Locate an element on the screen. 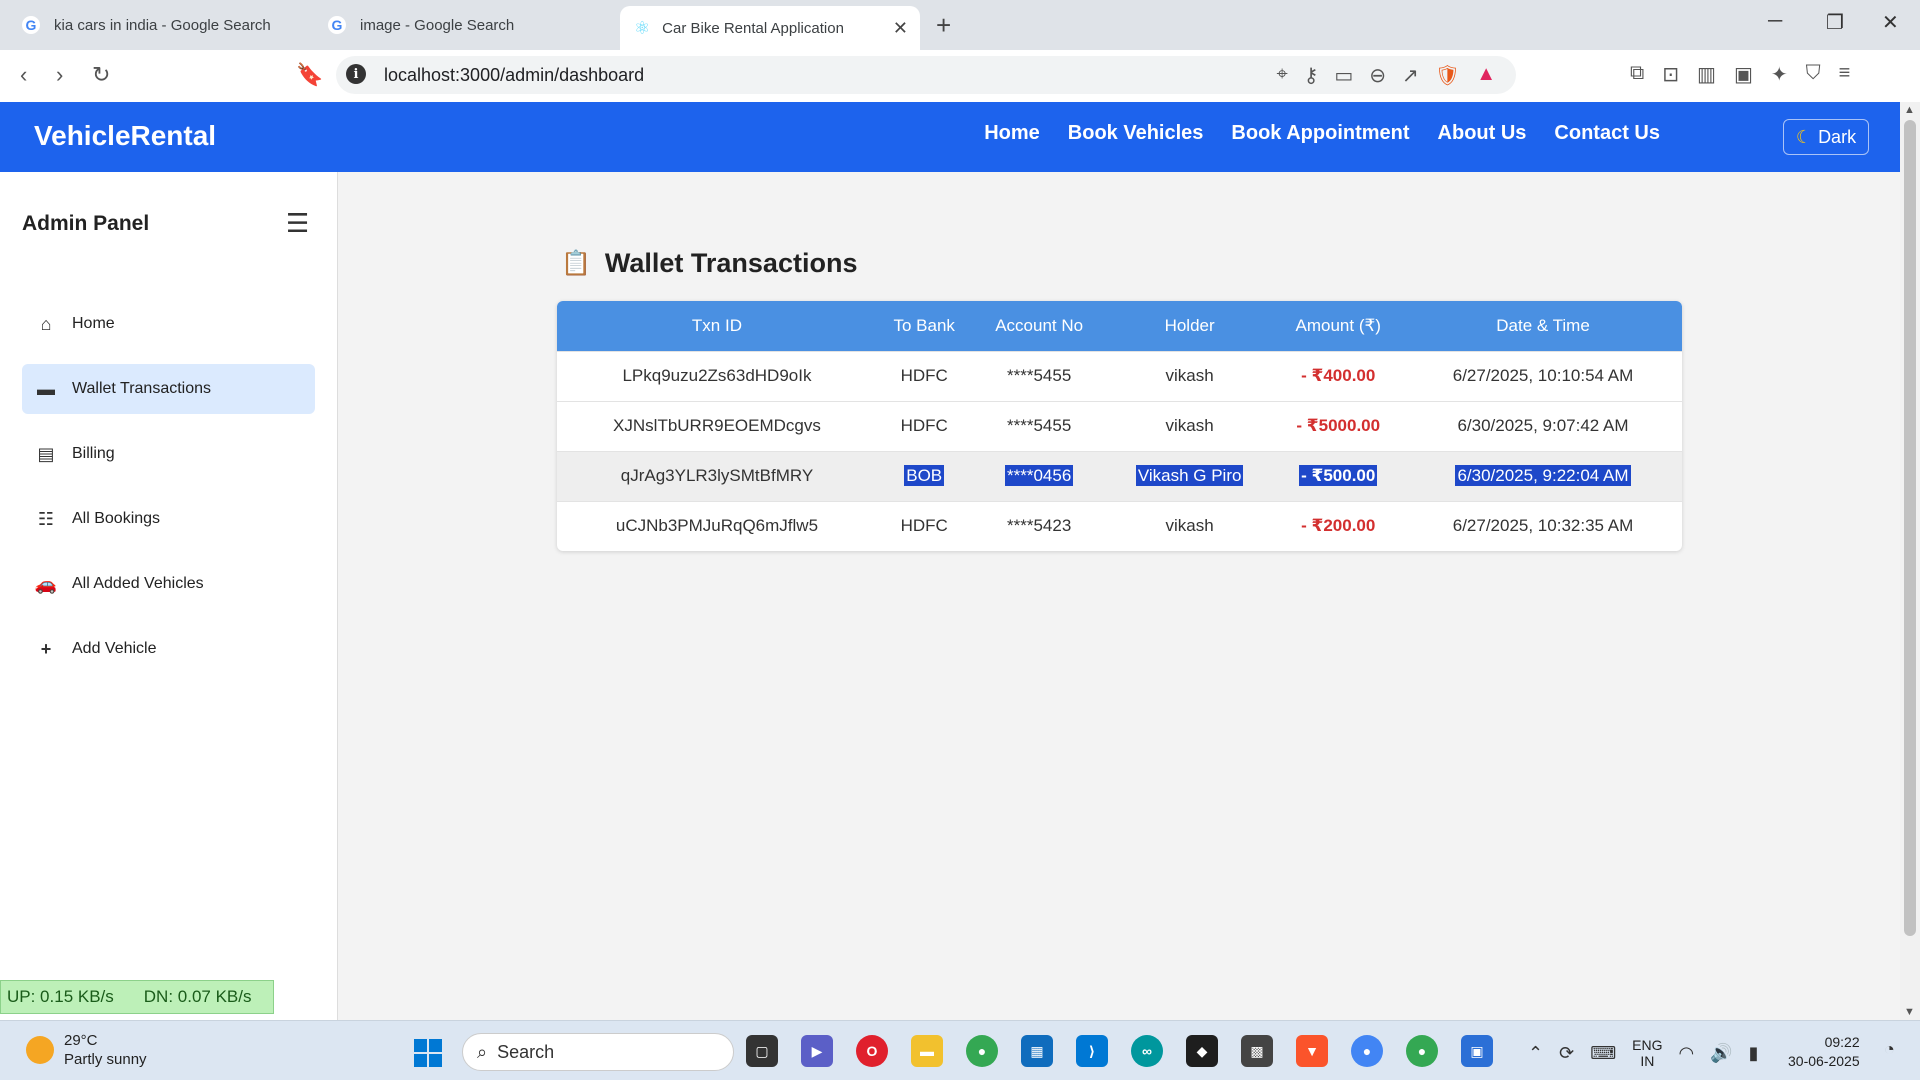 The image size is (1920, 1080). taskbar-search-label: Search is located at coordinates (526, 1051).